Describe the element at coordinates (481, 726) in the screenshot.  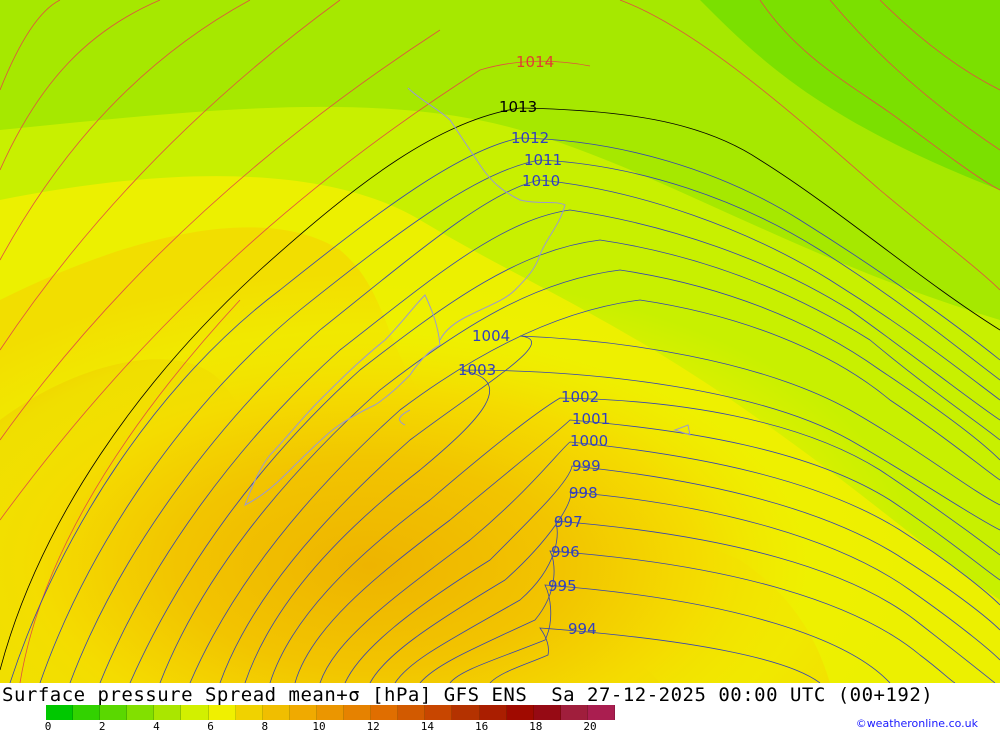
I see `colorbar-tick-label: 16` at that location.